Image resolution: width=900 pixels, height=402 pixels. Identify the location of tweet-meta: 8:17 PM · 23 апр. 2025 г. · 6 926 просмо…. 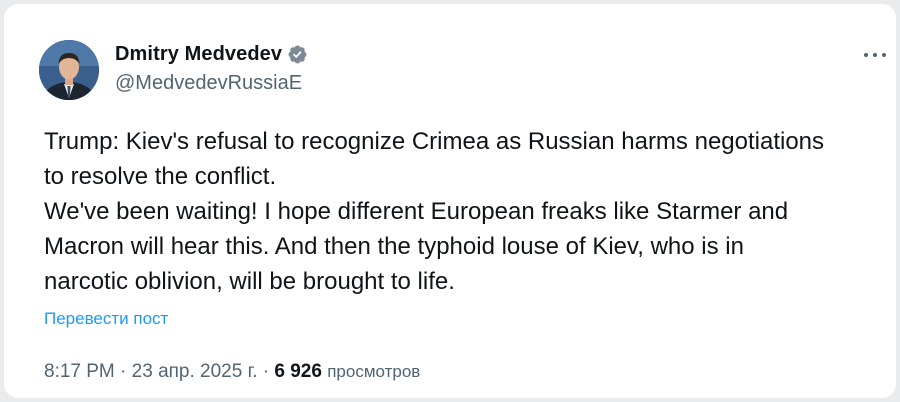
(232, 372).